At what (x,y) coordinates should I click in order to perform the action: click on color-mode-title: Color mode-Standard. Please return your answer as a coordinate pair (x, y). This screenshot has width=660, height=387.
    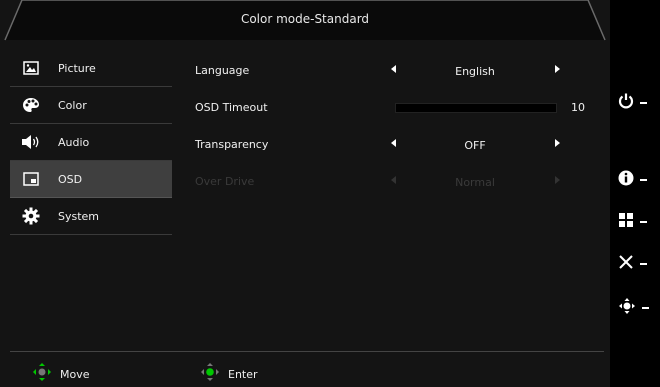
    Looking at the image, I should click on (305, 19).